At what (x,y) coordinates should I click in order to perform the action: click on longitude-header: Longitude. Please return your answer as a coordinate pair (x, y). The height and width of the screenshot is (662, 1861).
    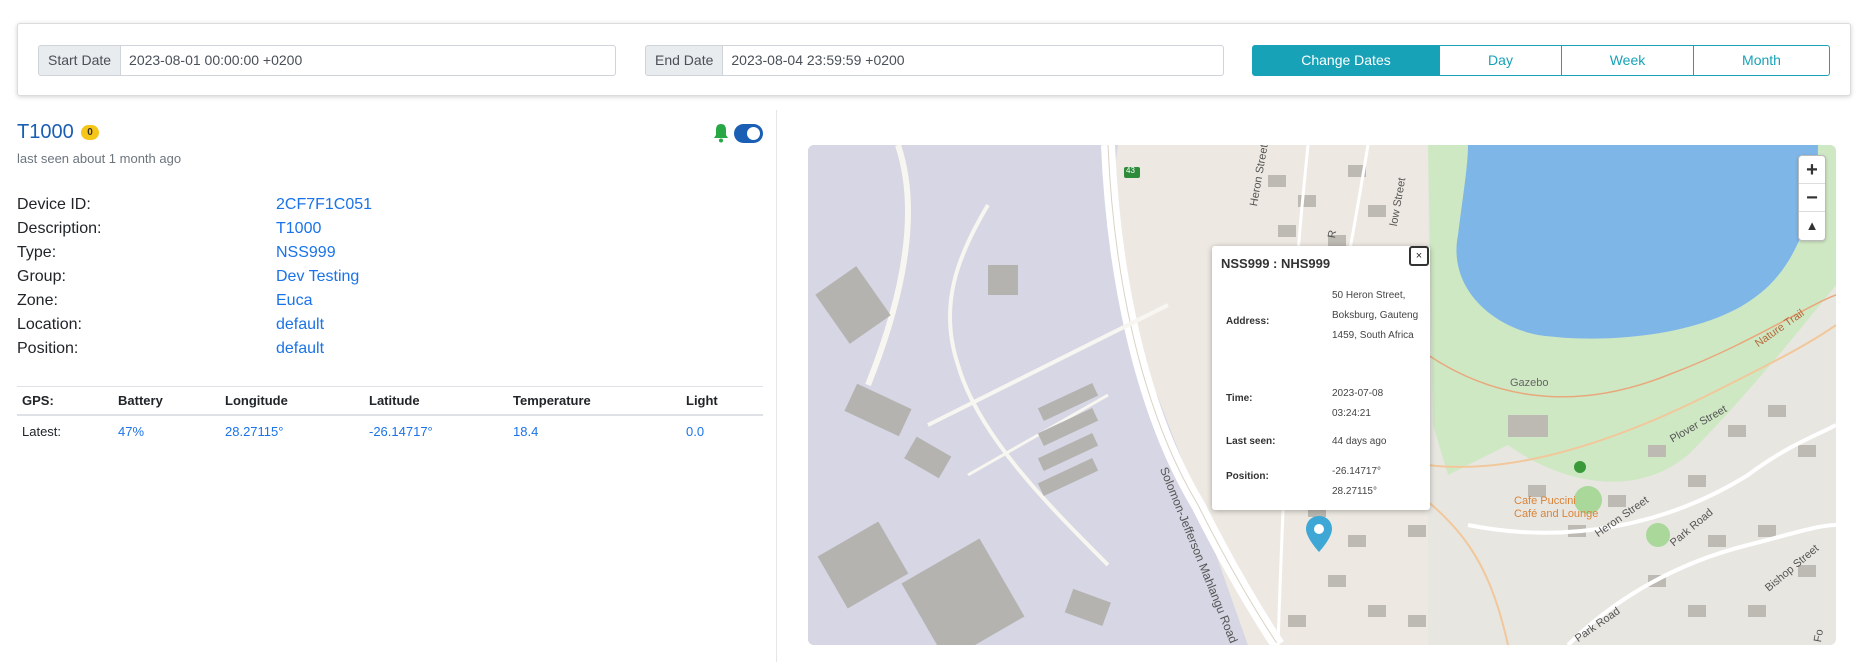
    Looking at the image, I should click on (292, 401).